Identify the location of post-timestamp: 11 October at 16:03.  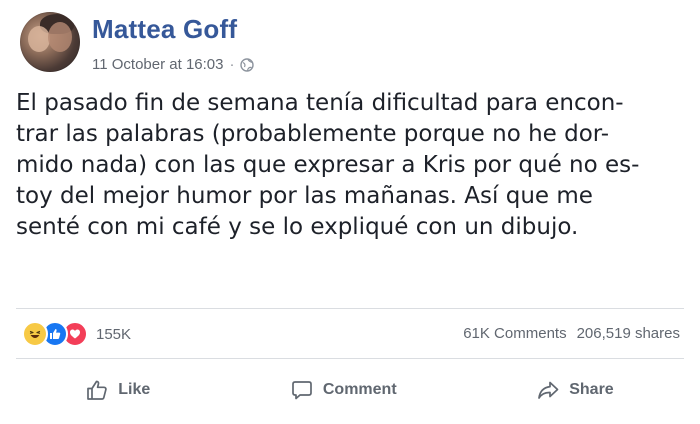
(157, 64).